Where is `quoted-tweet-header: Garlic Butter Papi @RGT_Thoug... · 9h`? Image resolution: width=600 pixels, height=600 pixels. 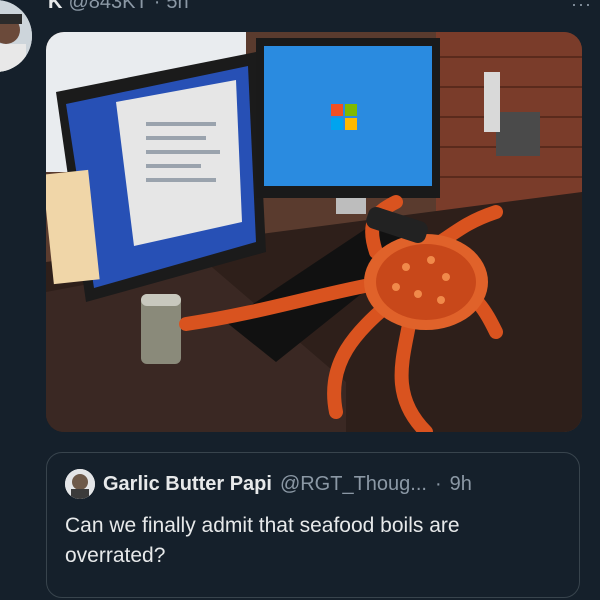 quoted-tweet-header: Garlic Butter Papi @RGT_Thoug... · 9h is located at coordinates (313, 484).